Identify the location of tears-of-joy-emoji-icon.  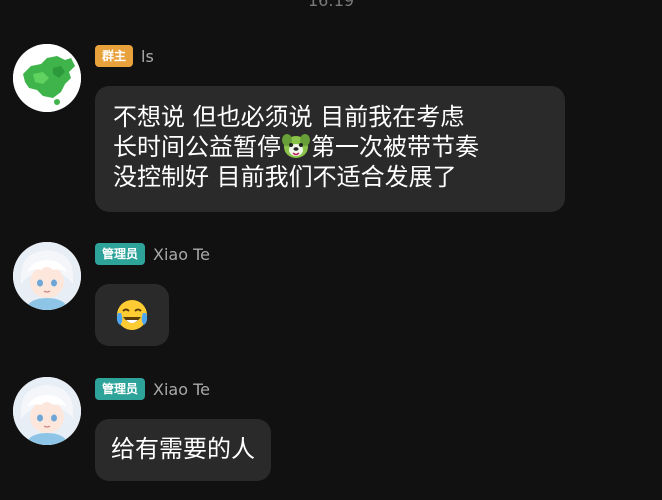
(132, 315).